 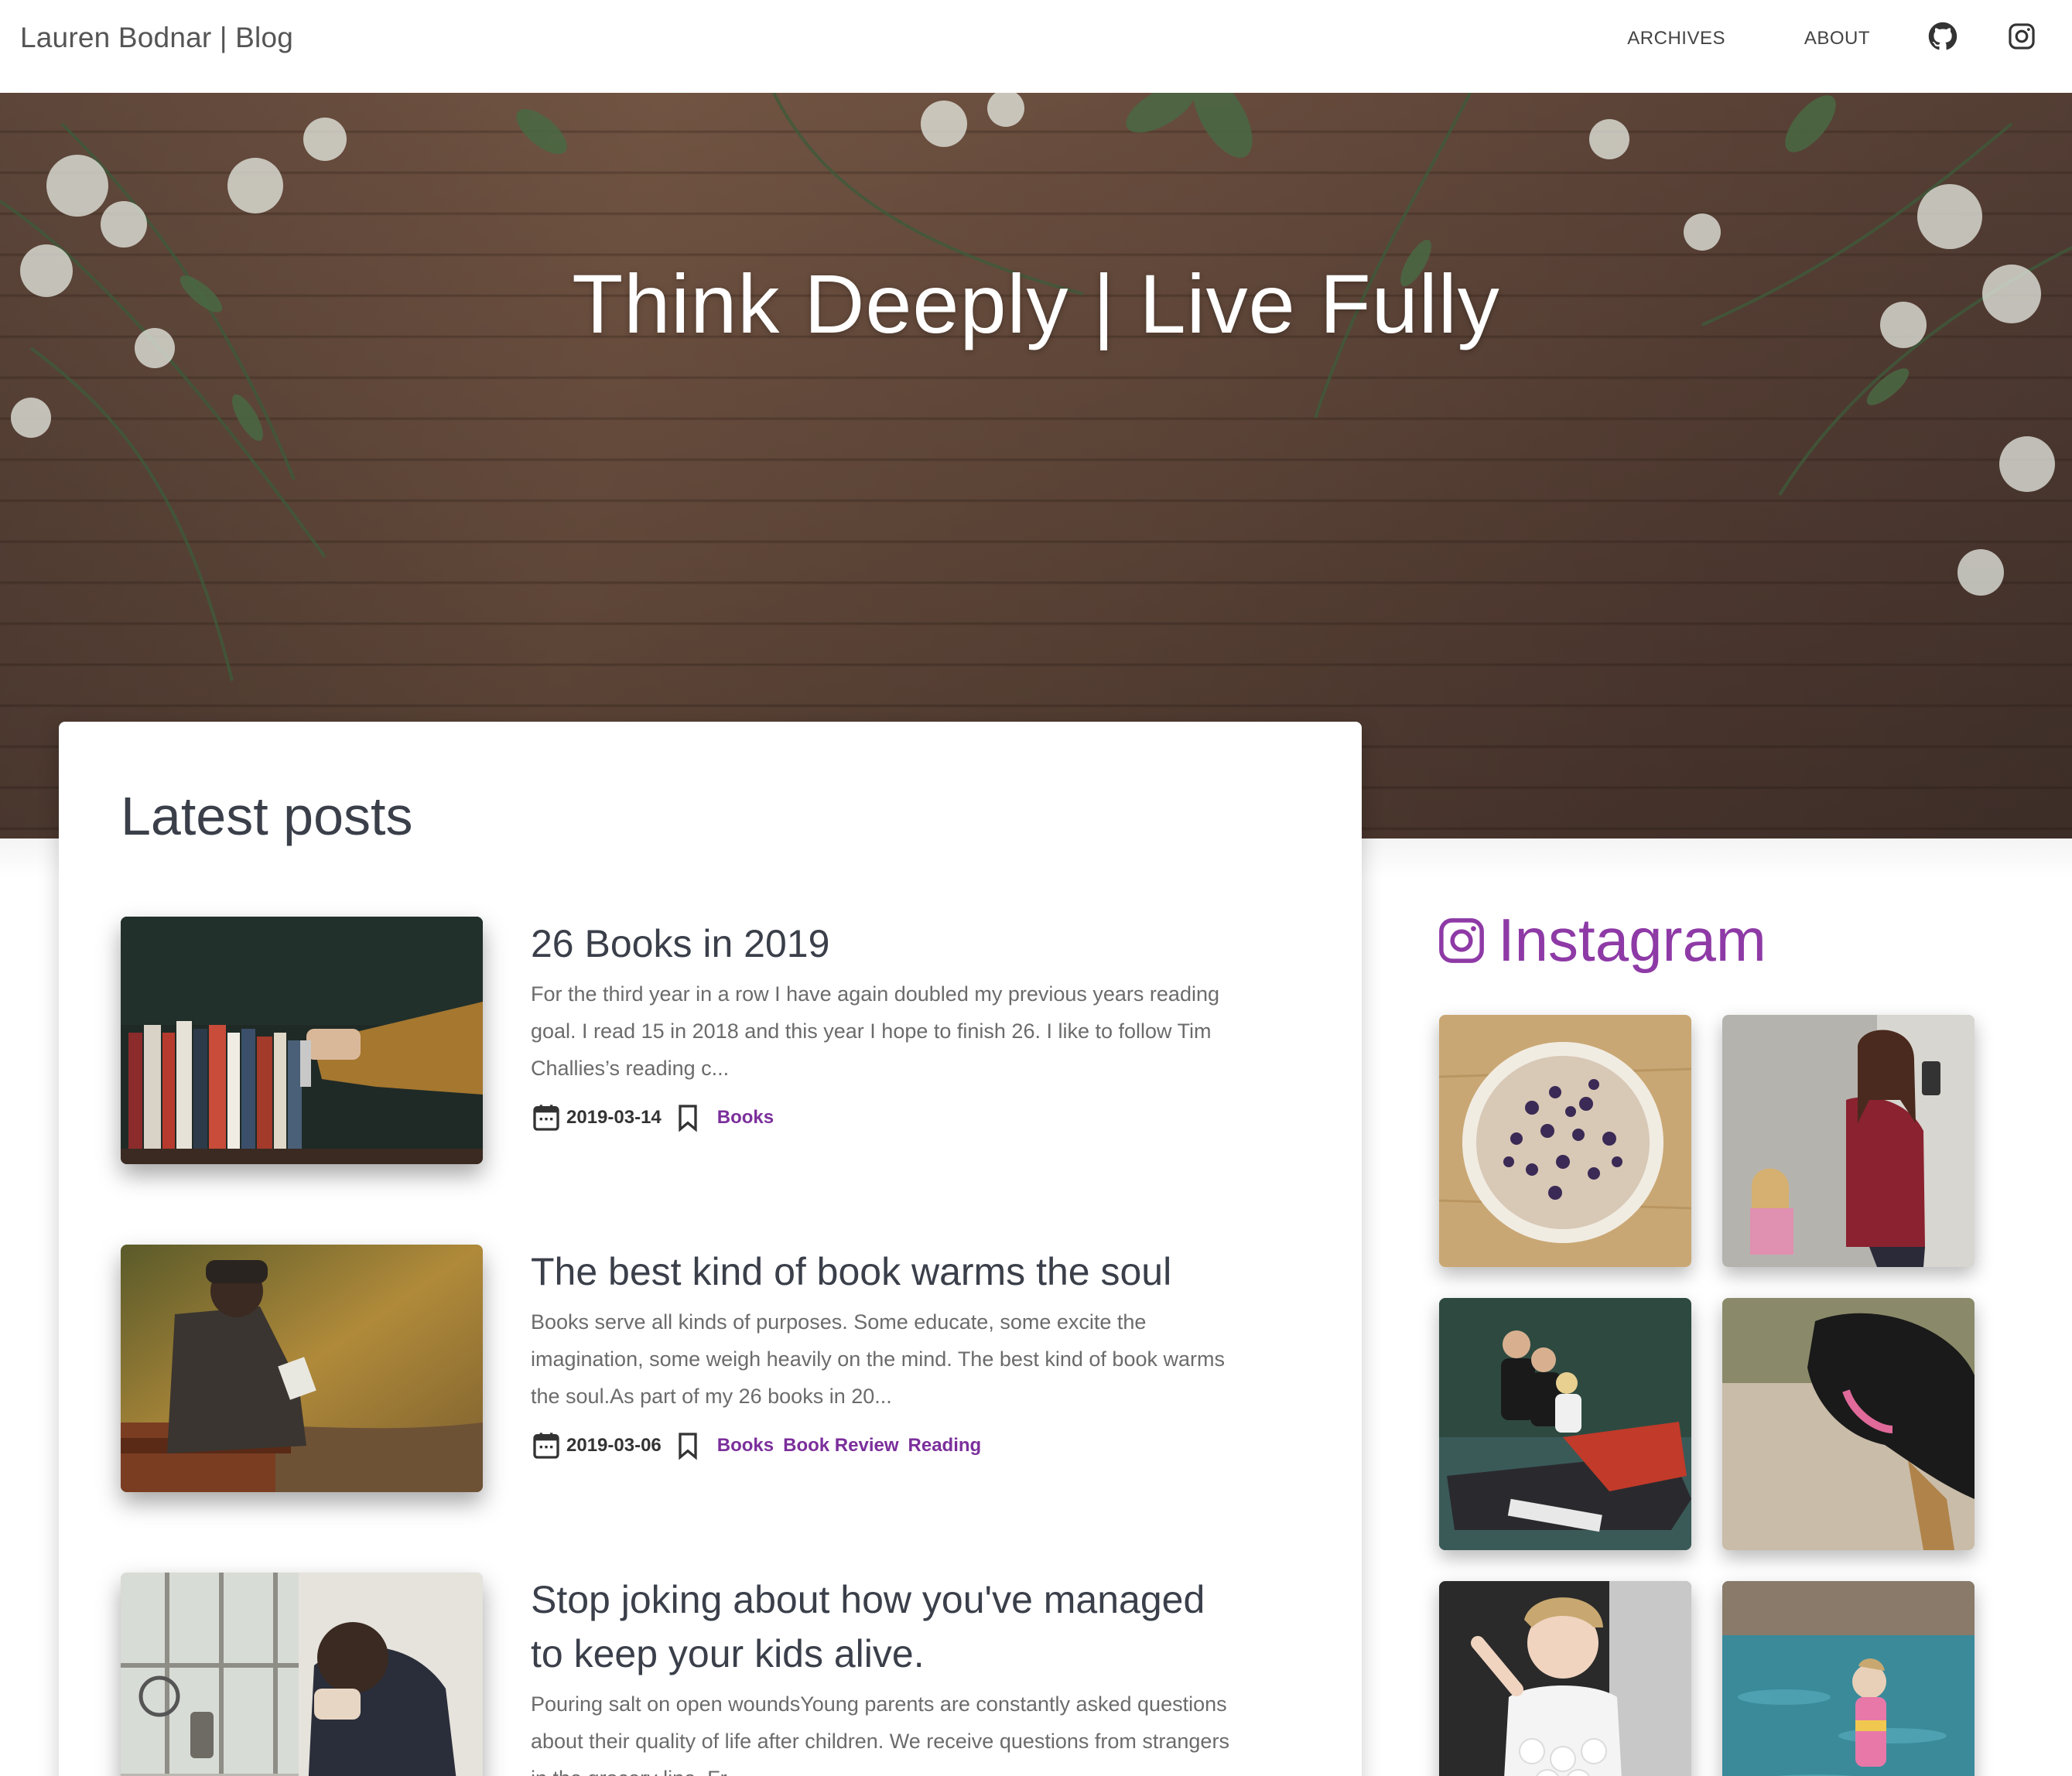 I want to click on brand-link: Lauren Bodnar | Blog, so click(x=156, y=38).